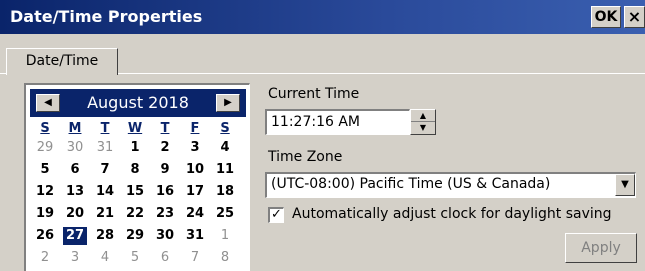 This screenshot has width=645, height=271. I want to click on time-zone-value: (UTC-08:00) Pacific Time (US & Canada), so click(411, 184).